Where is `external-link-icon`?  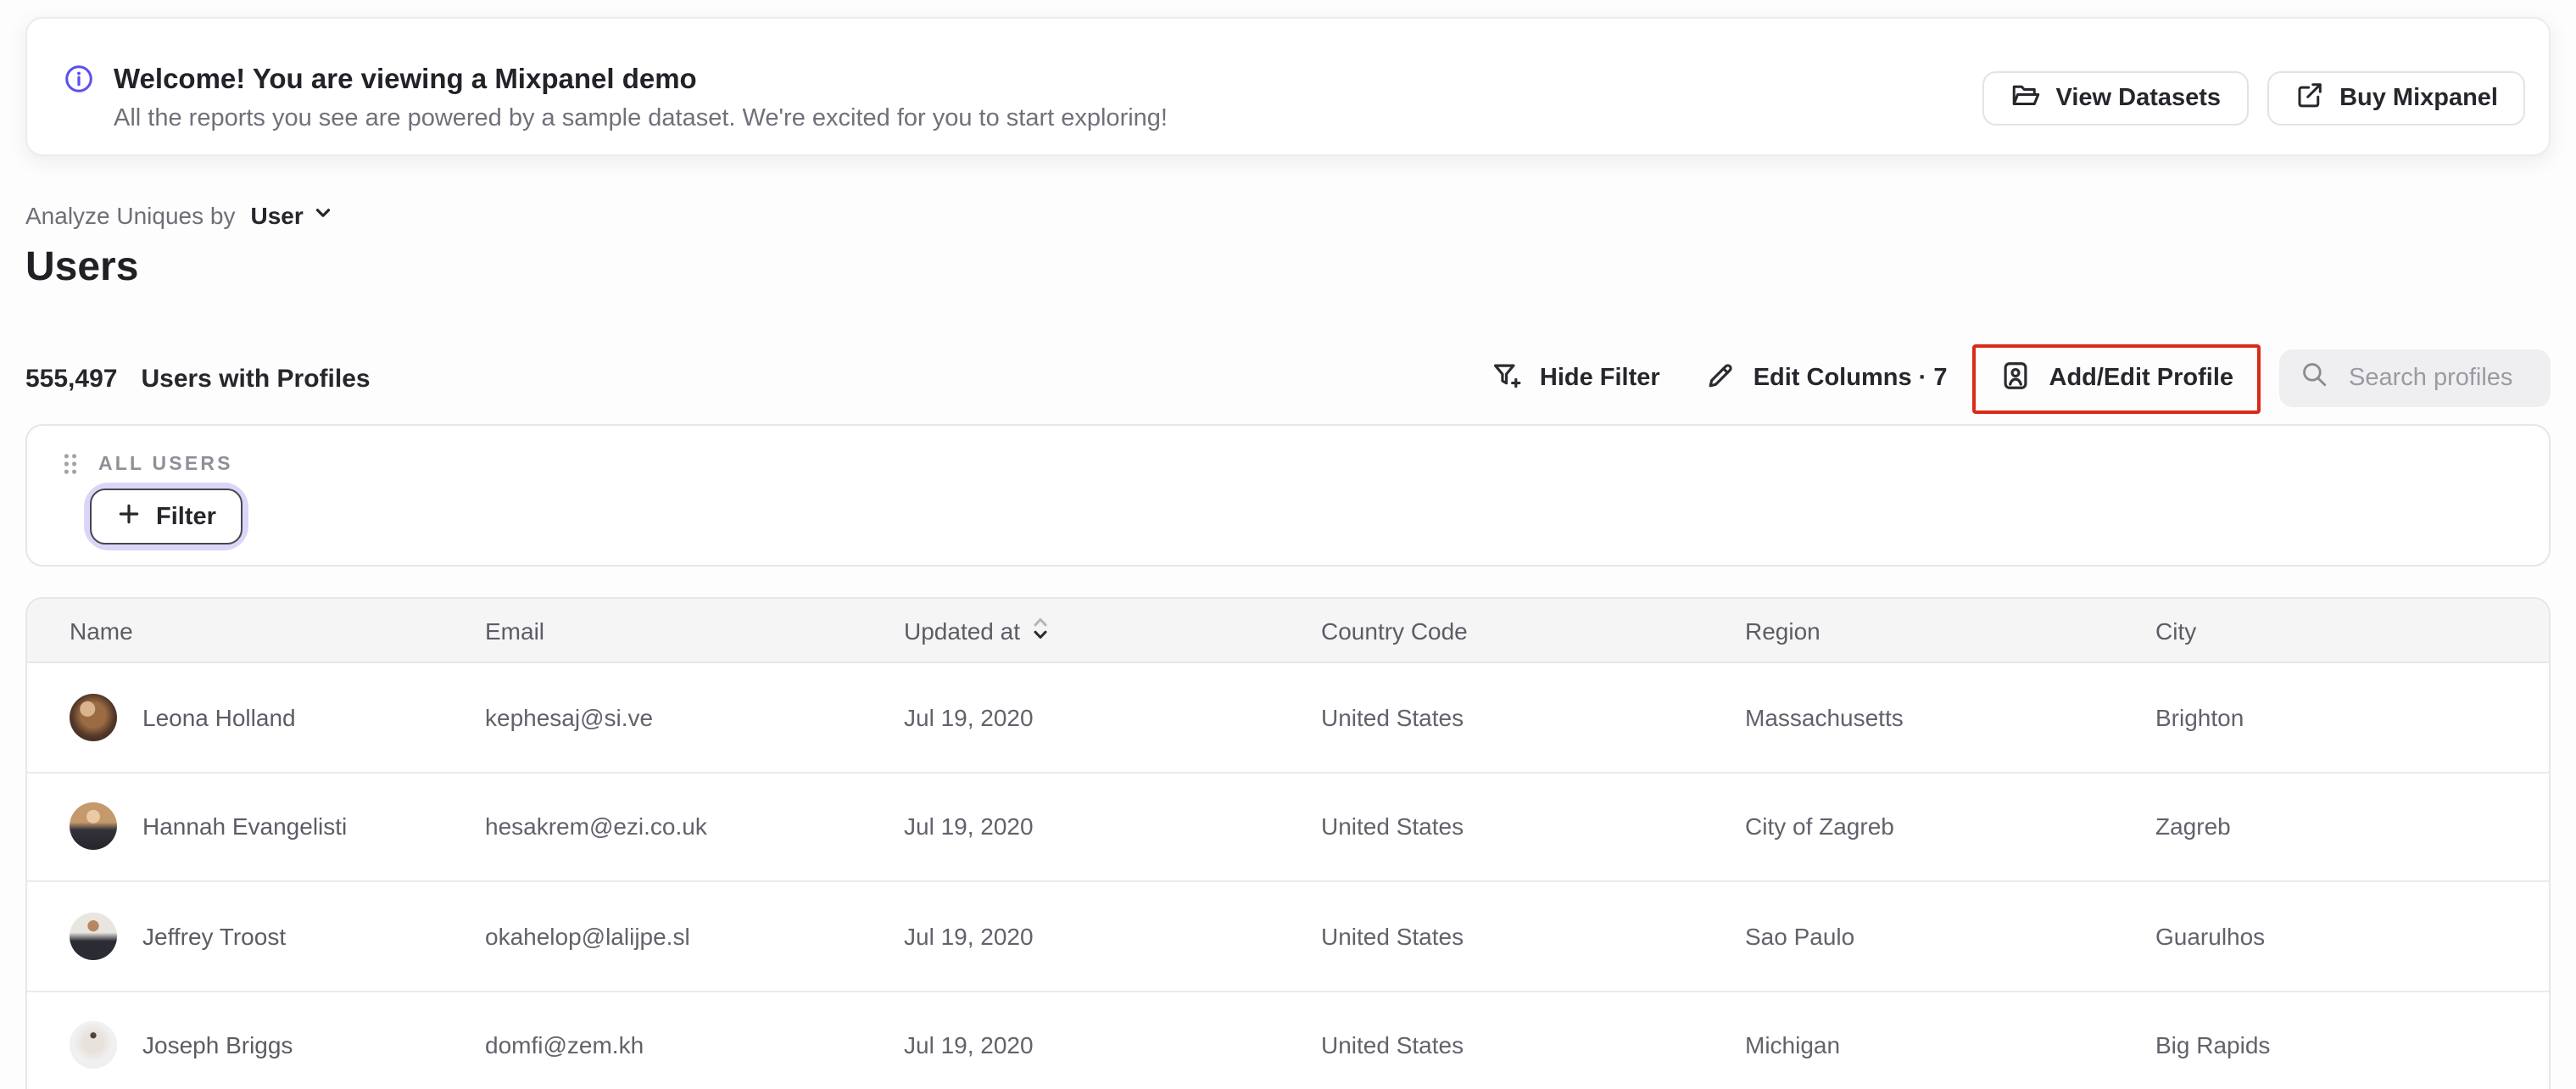
external-link-icon is located at coordinates (2309, 98).